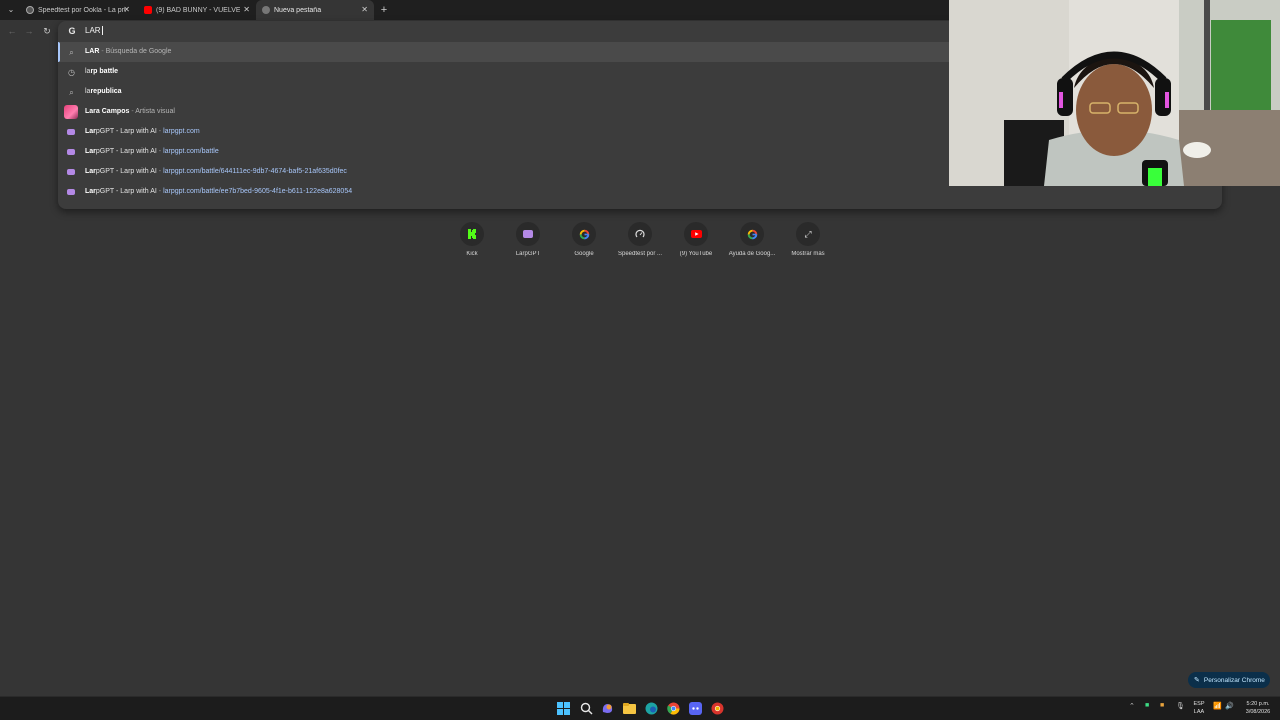  What do you see at coordinates (472, 254) in the screenshot?
I see `shortcut-label: Kick` at bounding box center [472, 254].